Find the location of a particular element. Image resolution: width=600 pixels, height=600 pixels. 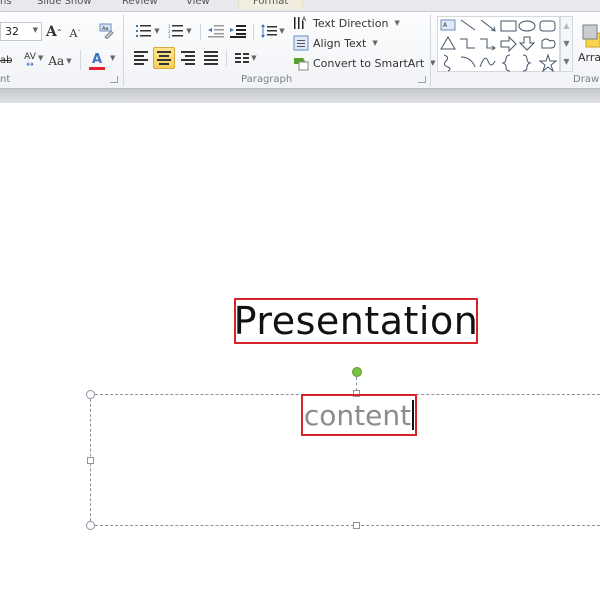

font-group-label: nt is located at coordinates (5, 79).